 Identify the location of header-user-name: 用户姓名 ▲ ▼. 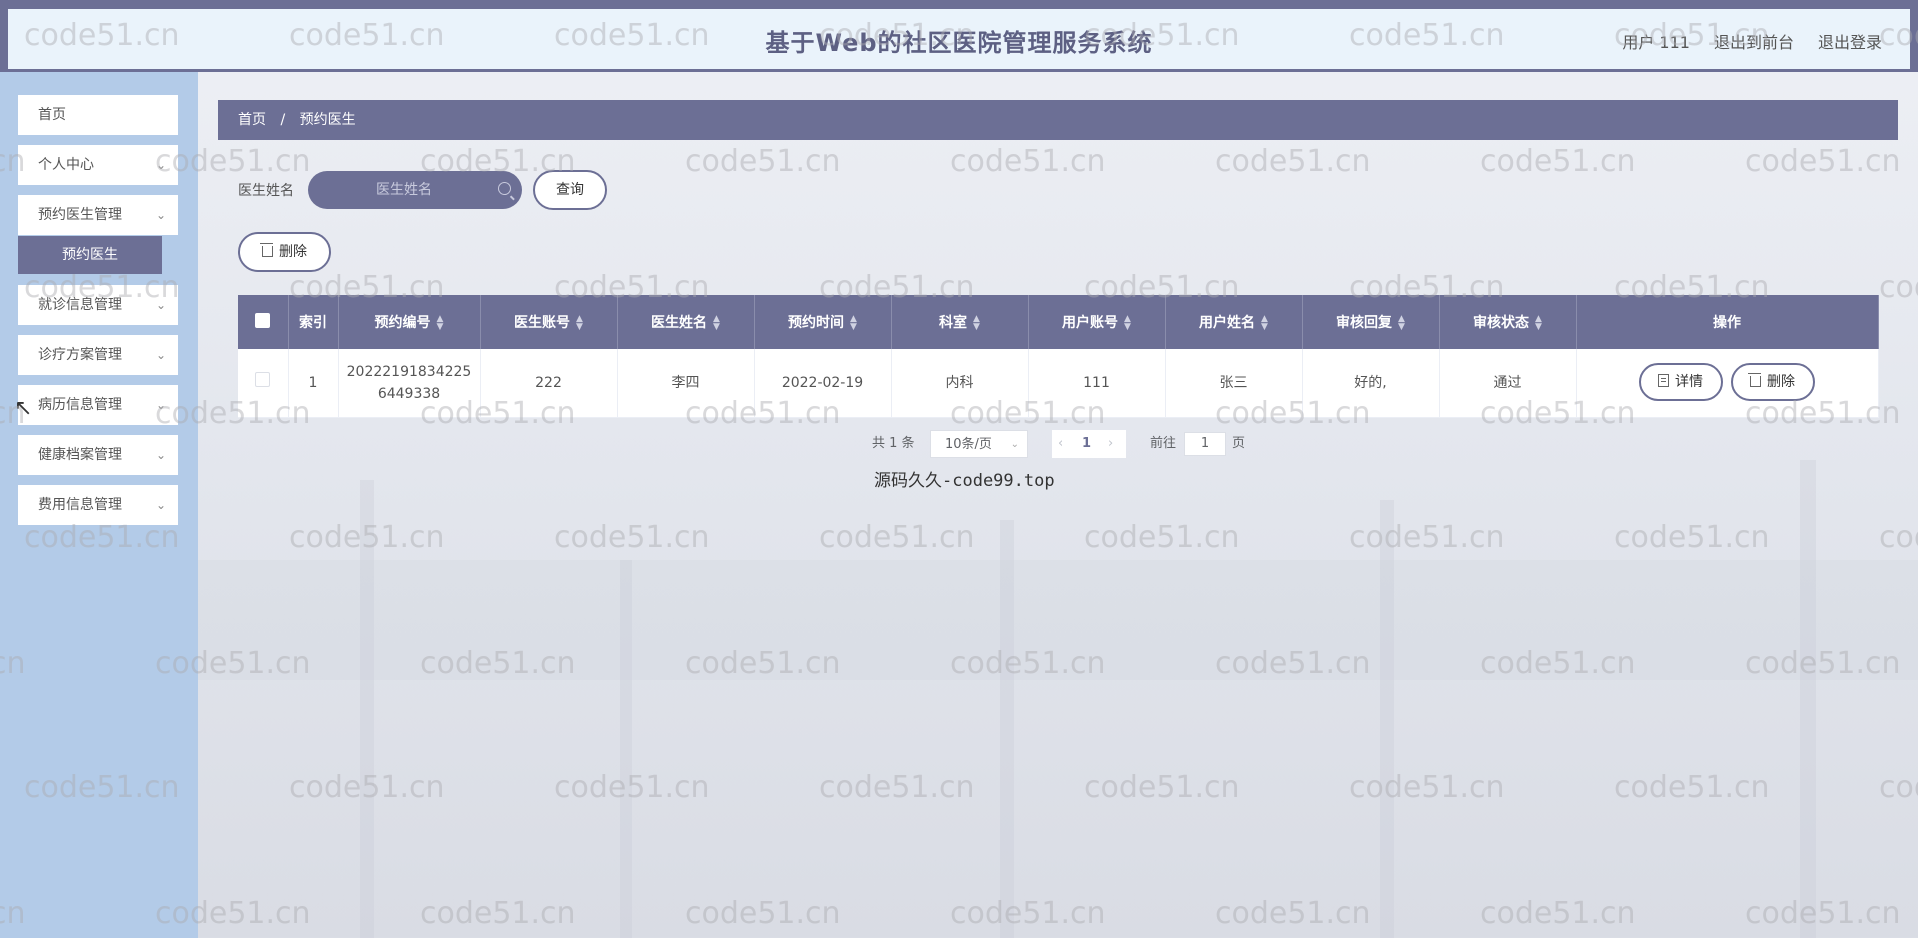
(1234, 322).